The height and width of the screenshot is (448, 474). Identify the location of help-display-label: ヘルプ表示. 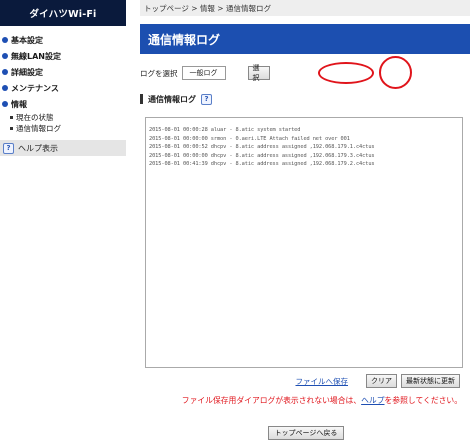
(38, 148).